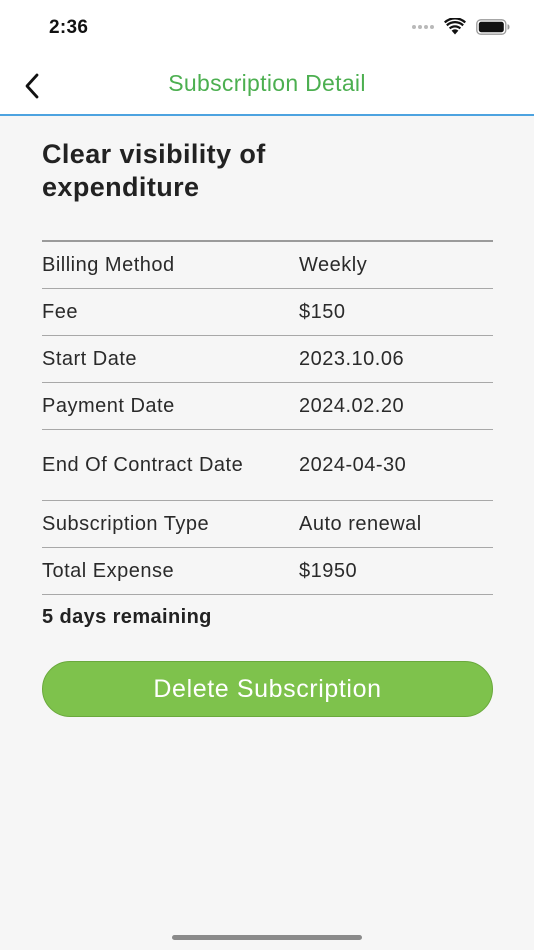 Image resolution: width=534 pixels, height=950 pixels. Describe the element at coordinates (267, 83) in the screenshot. I see `page-title: Subscription Detail` at that location.